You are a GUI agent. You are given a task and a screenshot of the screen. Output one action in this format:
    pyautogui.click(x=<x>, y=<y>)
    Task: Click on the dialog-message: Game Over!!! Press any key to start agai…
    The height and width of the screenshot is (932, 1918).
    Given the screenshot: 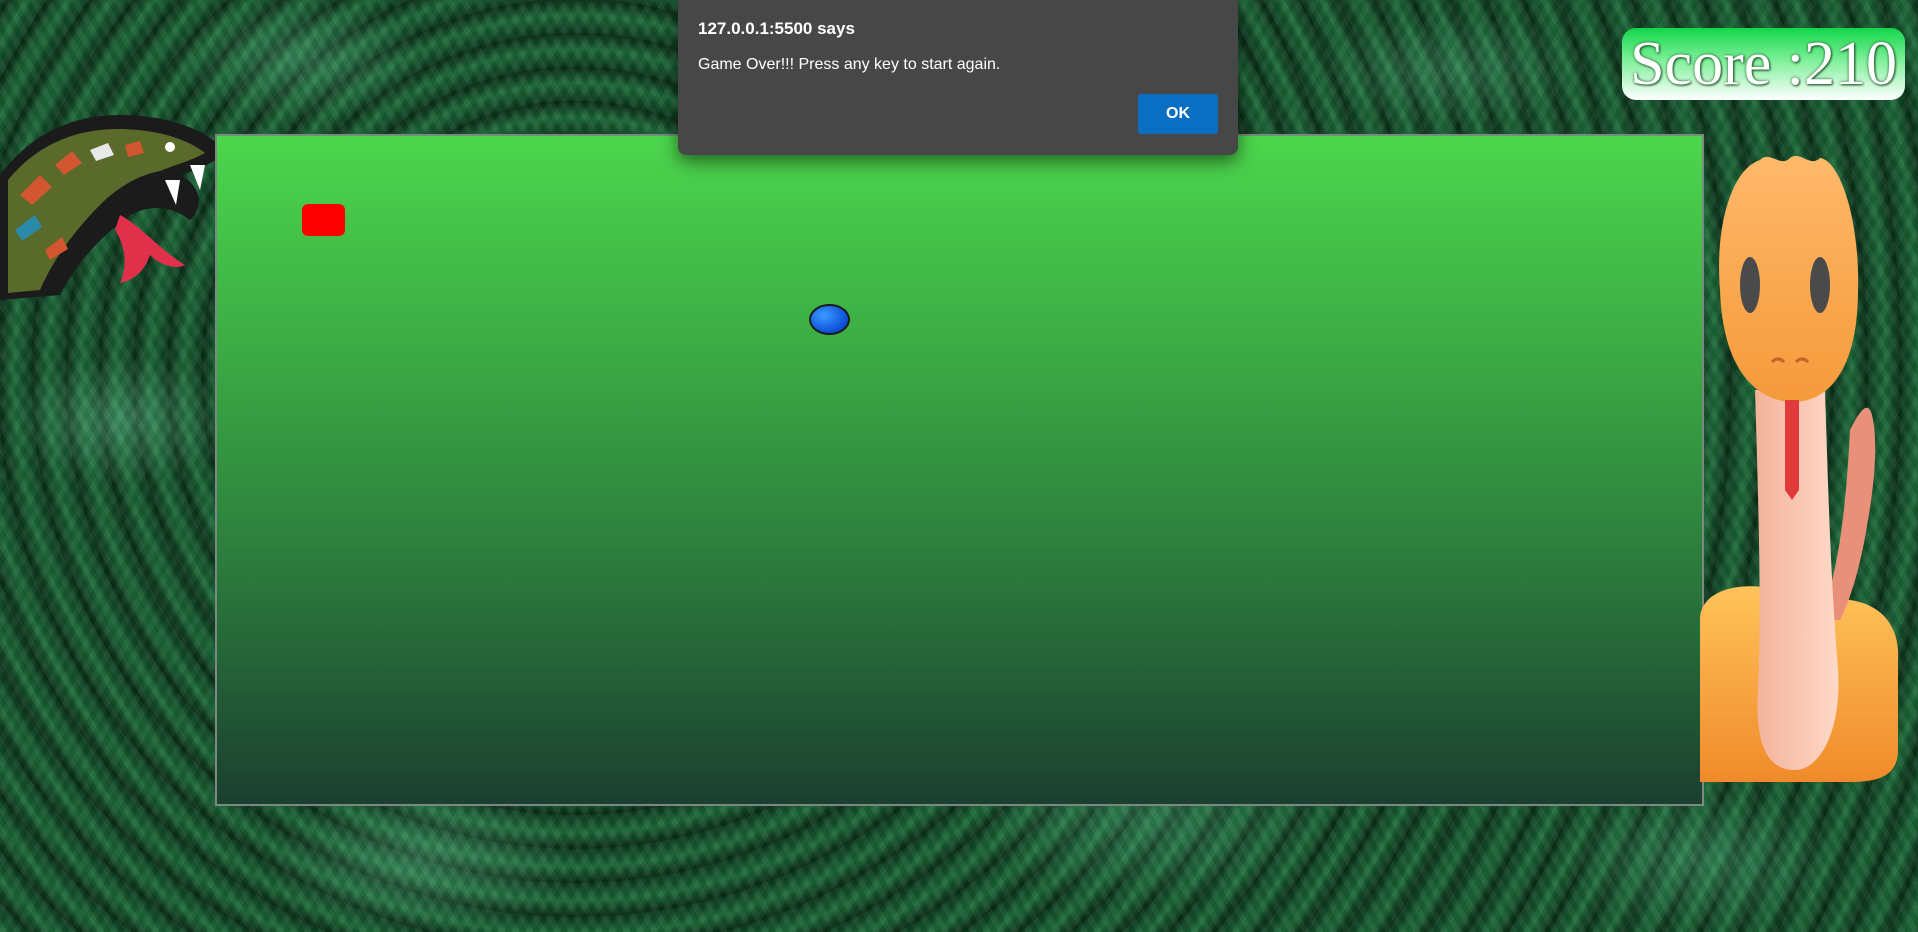 What is the action you would take?
    pyautogui.click(x=849, y=64)
    